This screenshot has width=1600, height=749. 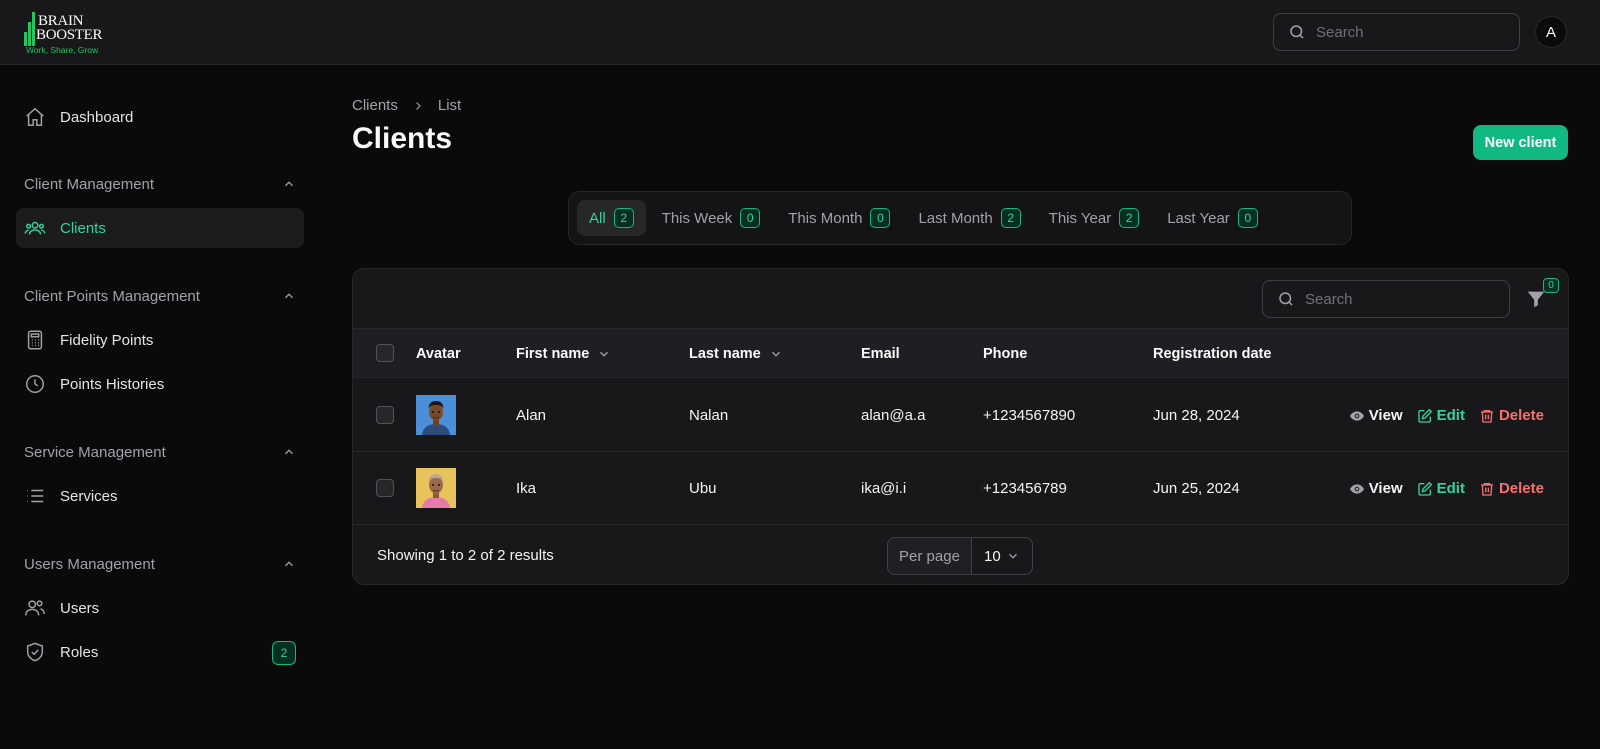 What do you see at coordinates (1212, 353) in the screenshot?
I see `column-registration-date: Registration date` at bounding box center [1212, 353].